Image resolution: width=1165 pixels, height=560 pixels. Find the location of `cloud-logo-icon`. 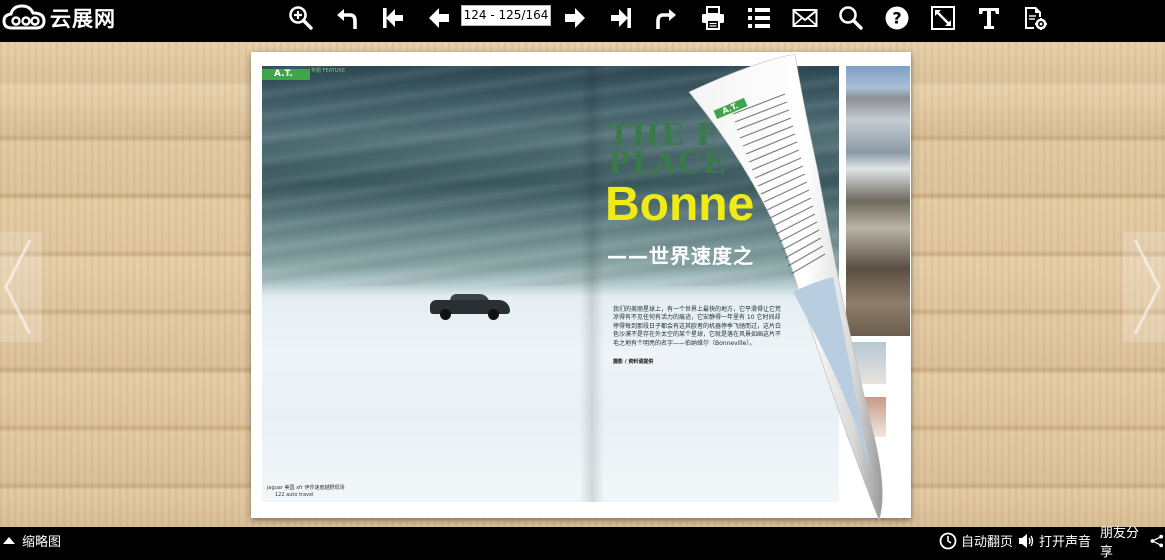

cloud-logo-icon is located at coordinates (24, 18).